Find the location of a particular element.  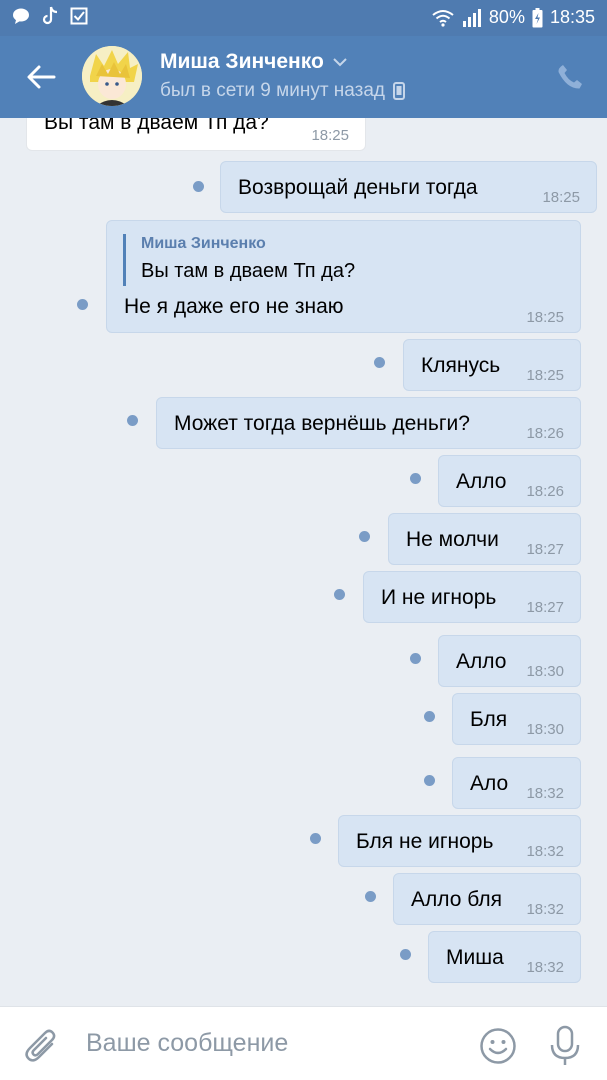

message-text: И не игнорь is located at coordinates (439, 597).